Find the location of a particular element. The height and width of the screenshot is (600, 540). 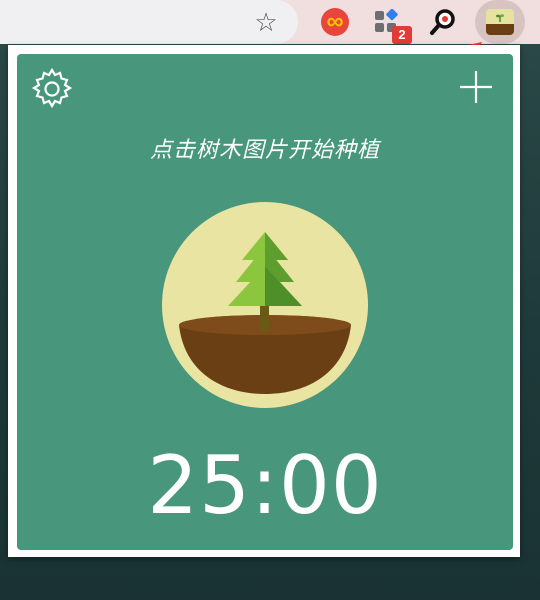

magnifier-icon is located at coordinates (442, 22).